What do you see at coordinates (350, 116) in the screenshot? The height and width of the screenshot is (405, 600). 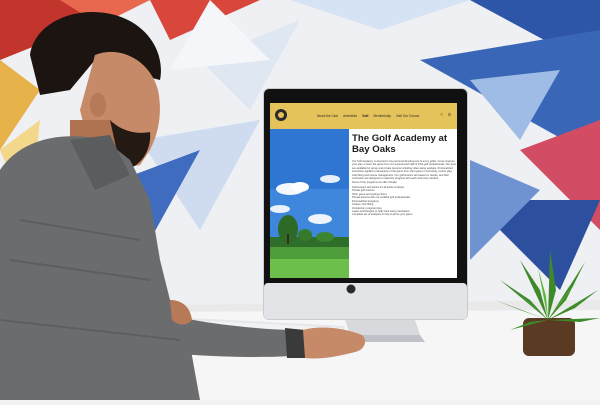 I see `nav-item-amenities: Amenities` at bounding box center [350, 116].